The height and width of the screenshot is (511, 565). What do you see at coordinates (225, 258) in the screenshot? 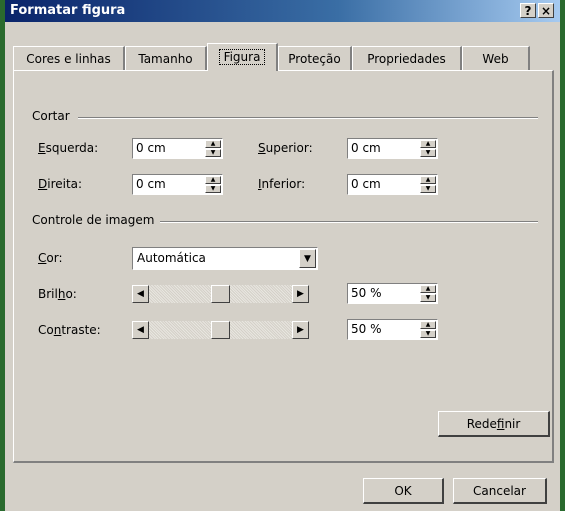
I see `color-dropdown: Automática ▼` at bounding box center [225, 258].